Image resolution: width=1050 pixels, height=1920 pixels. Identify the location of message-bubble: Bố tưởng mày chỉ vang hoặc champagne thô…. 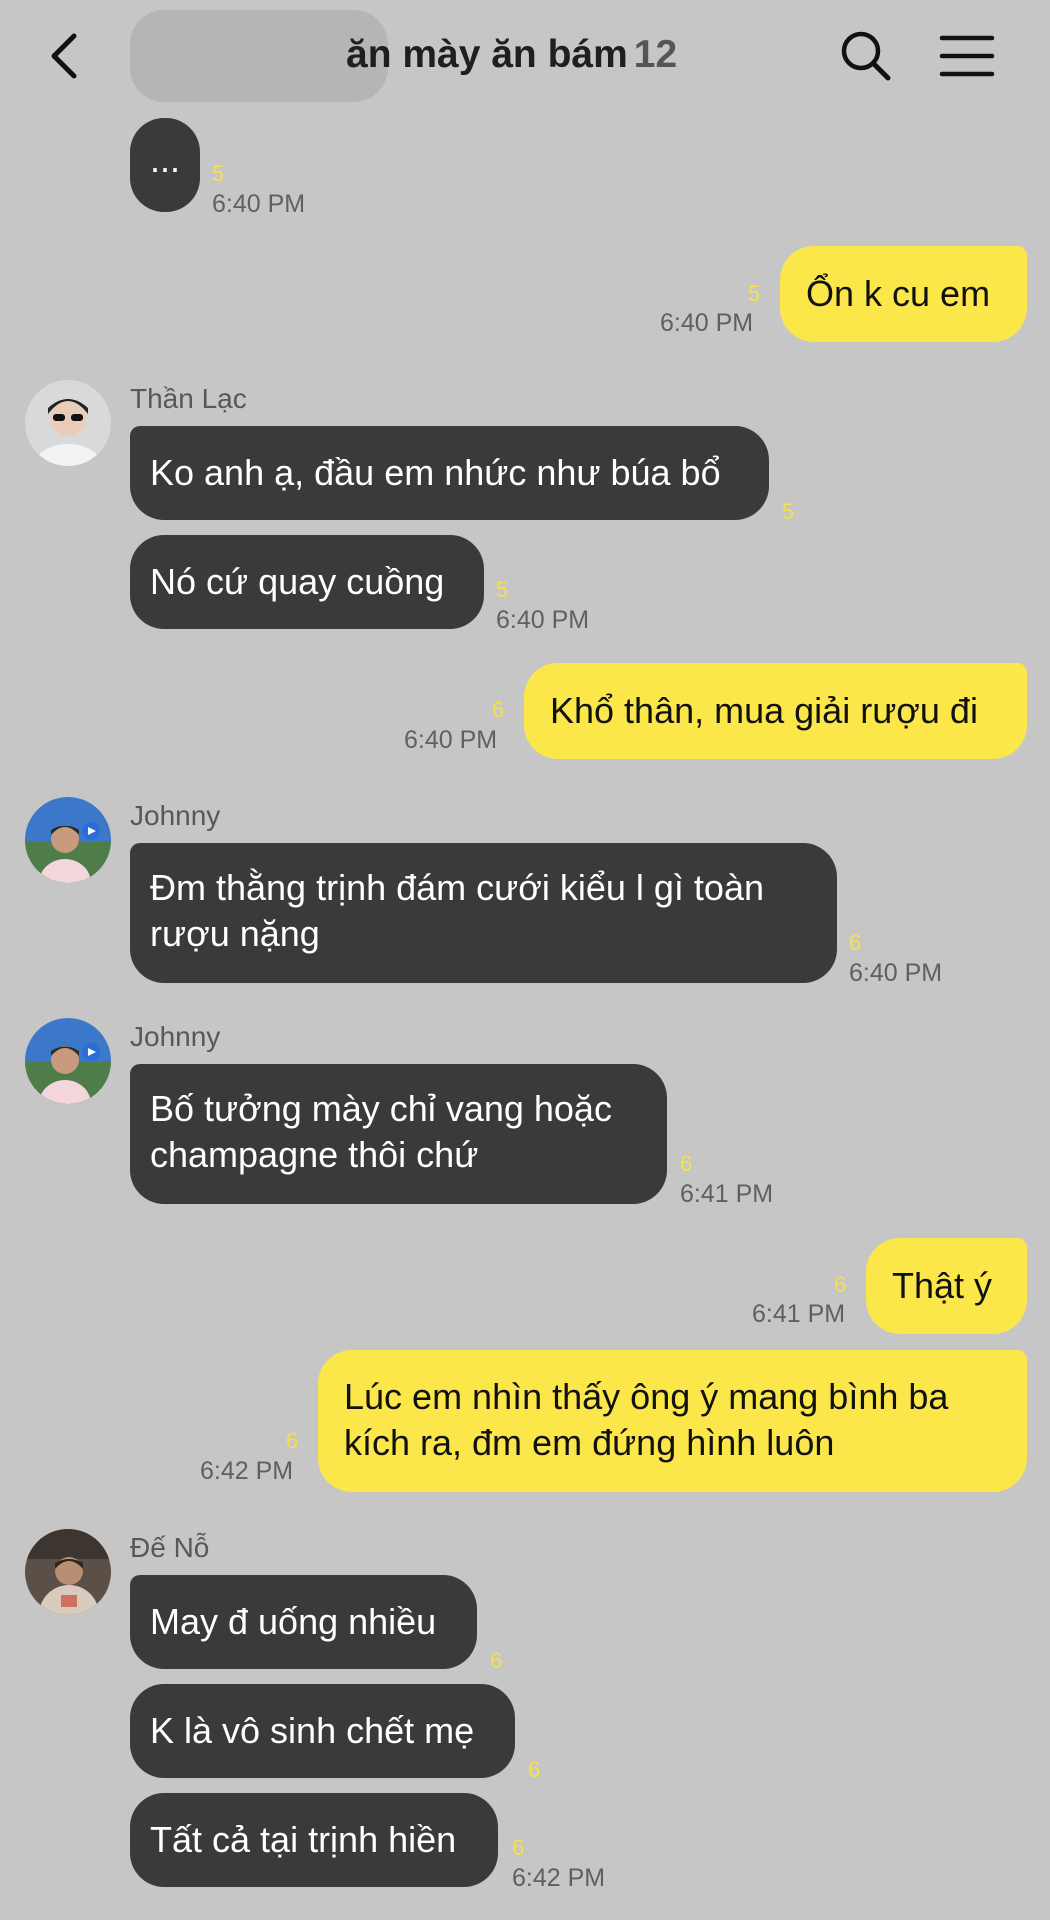
(398, 1134).